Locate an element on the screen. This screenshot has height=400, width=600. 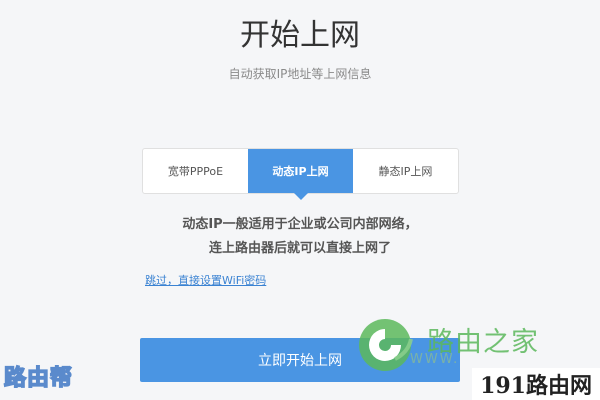
connection-description: 动态IP一般适用于企业或公司内部网络， 连上路由器后就可以直接上网了 is located at coordinates (300, 237).